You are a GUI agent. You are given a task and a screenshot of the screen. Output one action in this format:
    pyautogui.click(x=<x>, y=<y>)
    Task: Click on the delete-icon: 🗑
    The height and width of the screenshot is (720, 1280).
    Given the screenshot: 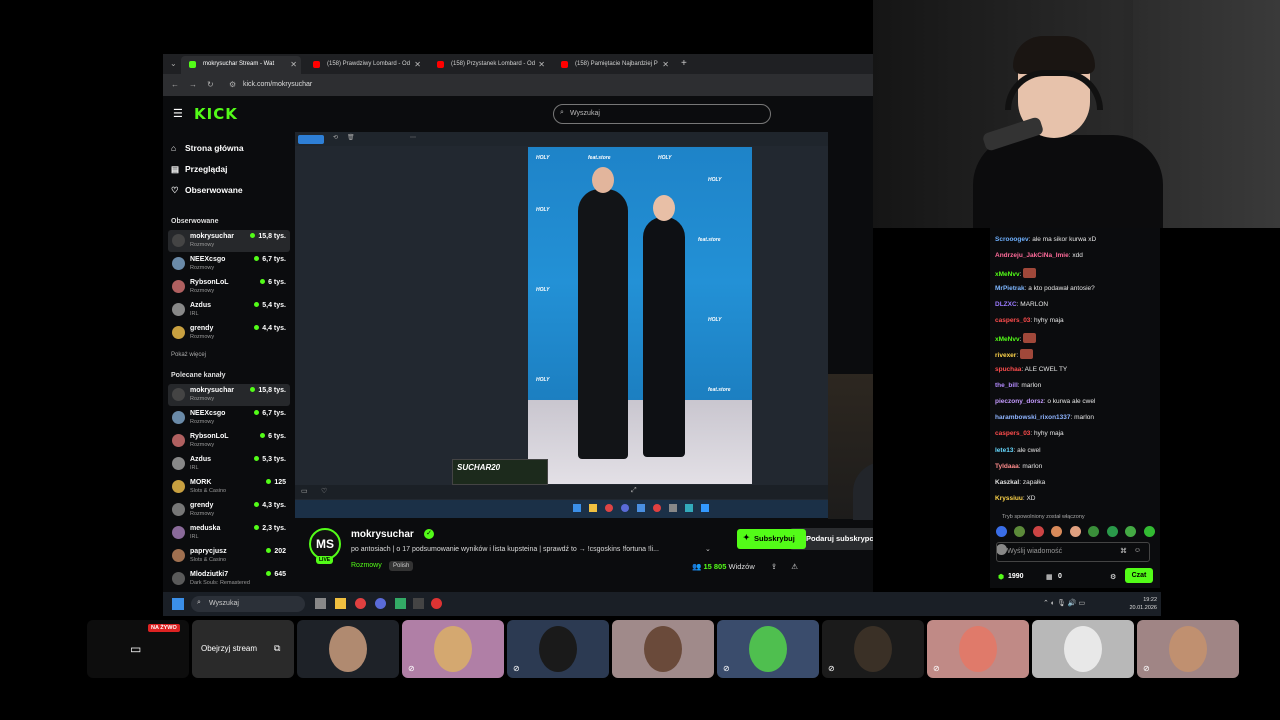 What is the action you would take?
    pyautogui.click(x=351, y=137)
    